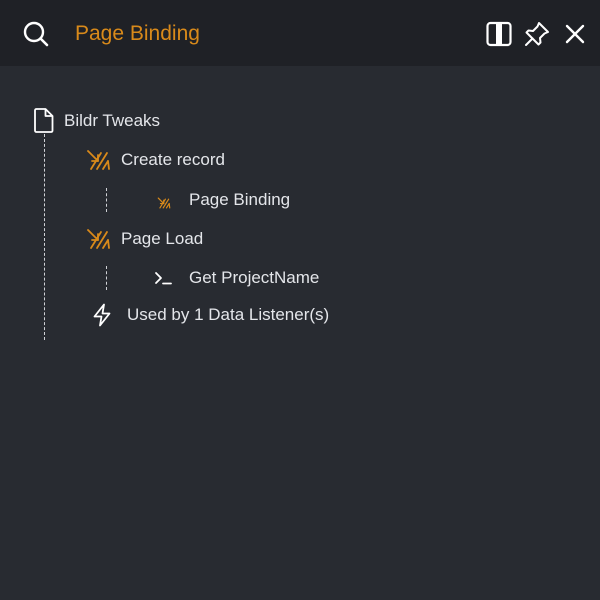 Image resolution: width=600 pixels, height=600 pixels. Describe the element at coordinates (162, 238) in the screenshot. I see `tree-item-label: Page Load` at that location.